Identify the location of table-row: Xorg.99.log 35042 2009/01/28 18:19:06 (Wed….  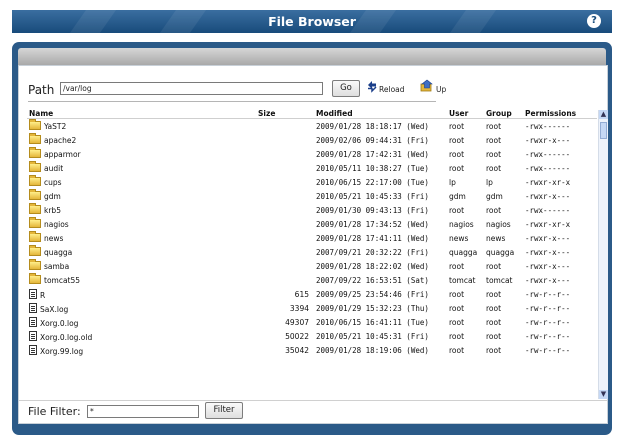
(312, 350).